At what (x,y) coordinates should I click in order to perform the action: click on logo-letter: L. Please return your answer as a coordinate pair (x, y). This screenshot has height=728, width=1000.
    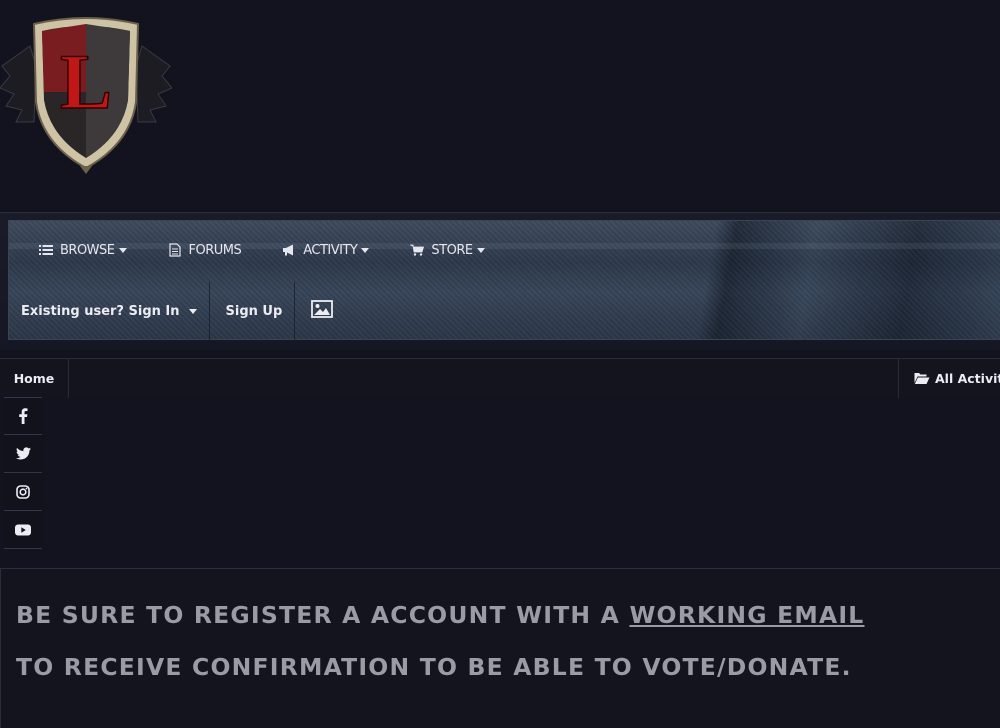
    Looking at the image, I should click on (86, 81).